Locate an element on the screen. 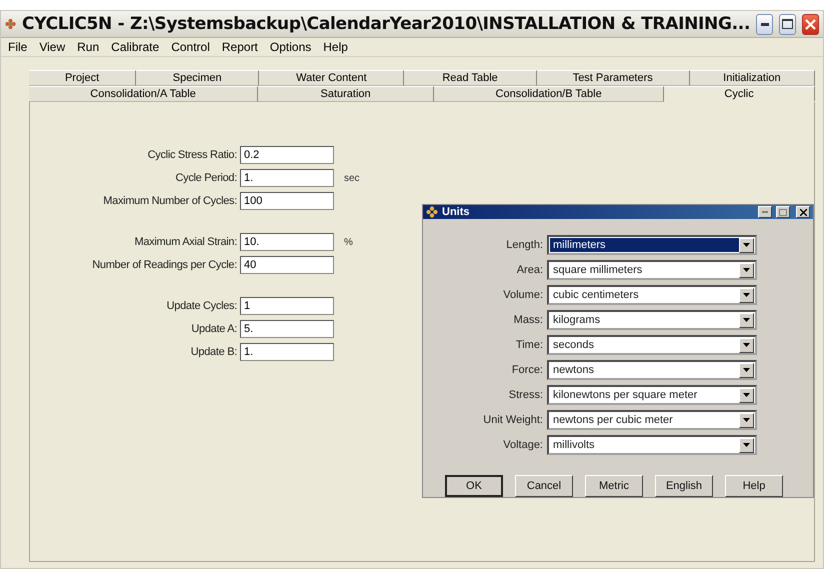 This screenshot has height=569, width=824. field-label: Volume: is located at coordinates (523, 295).